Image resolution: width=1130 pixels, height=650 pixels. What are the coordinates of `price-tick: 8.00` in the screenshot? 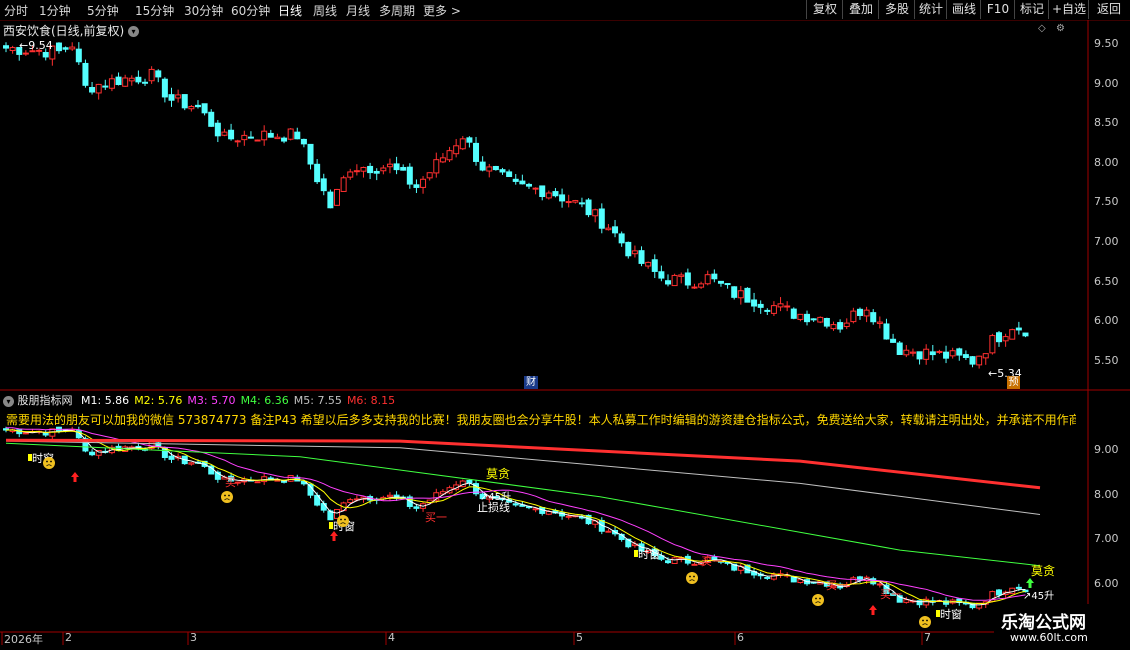 It's located at (1106, 162).